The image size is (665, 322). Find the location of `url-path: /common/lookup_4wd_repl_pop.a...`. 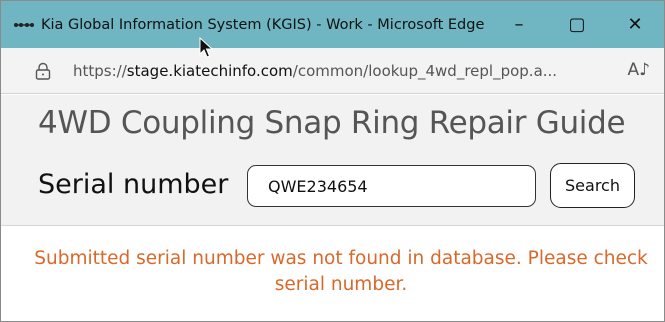

url-path: /common/lookup_4wd_repl_pop.a... is located at coordinates (425, 70).